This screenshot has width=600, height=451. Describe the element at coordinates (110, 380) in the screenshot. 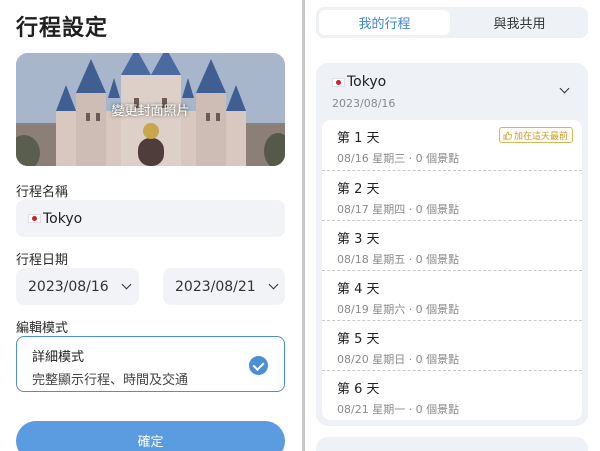

I see `mode-description: 完整顯示行程、時間及交通` at that location.